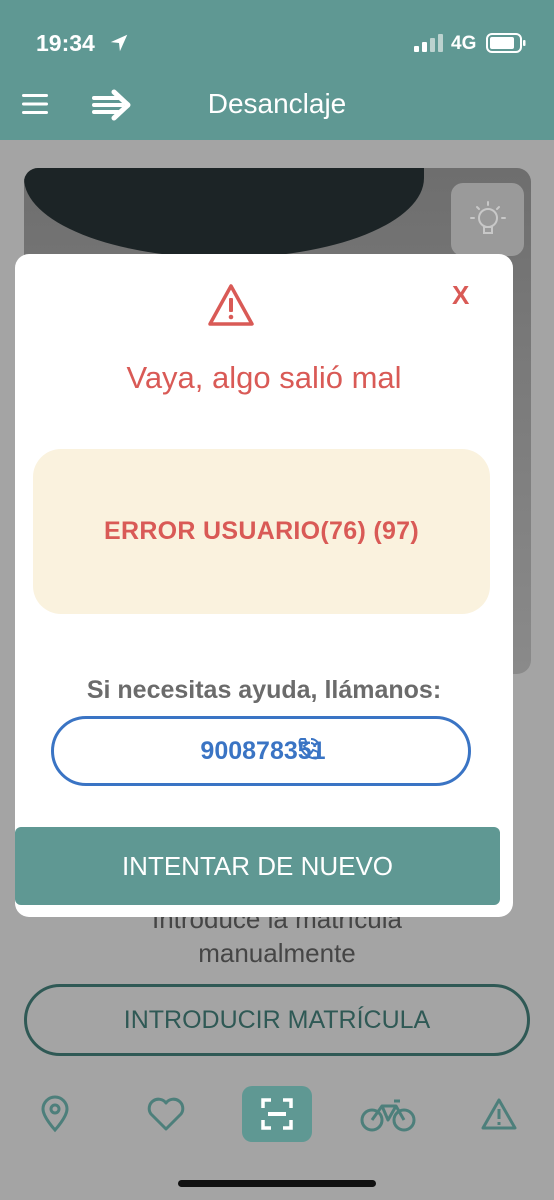  What do you see at coordinates (309, 749) in the screenshot?
I see `phone-icon` at bounding box center [309, 749].